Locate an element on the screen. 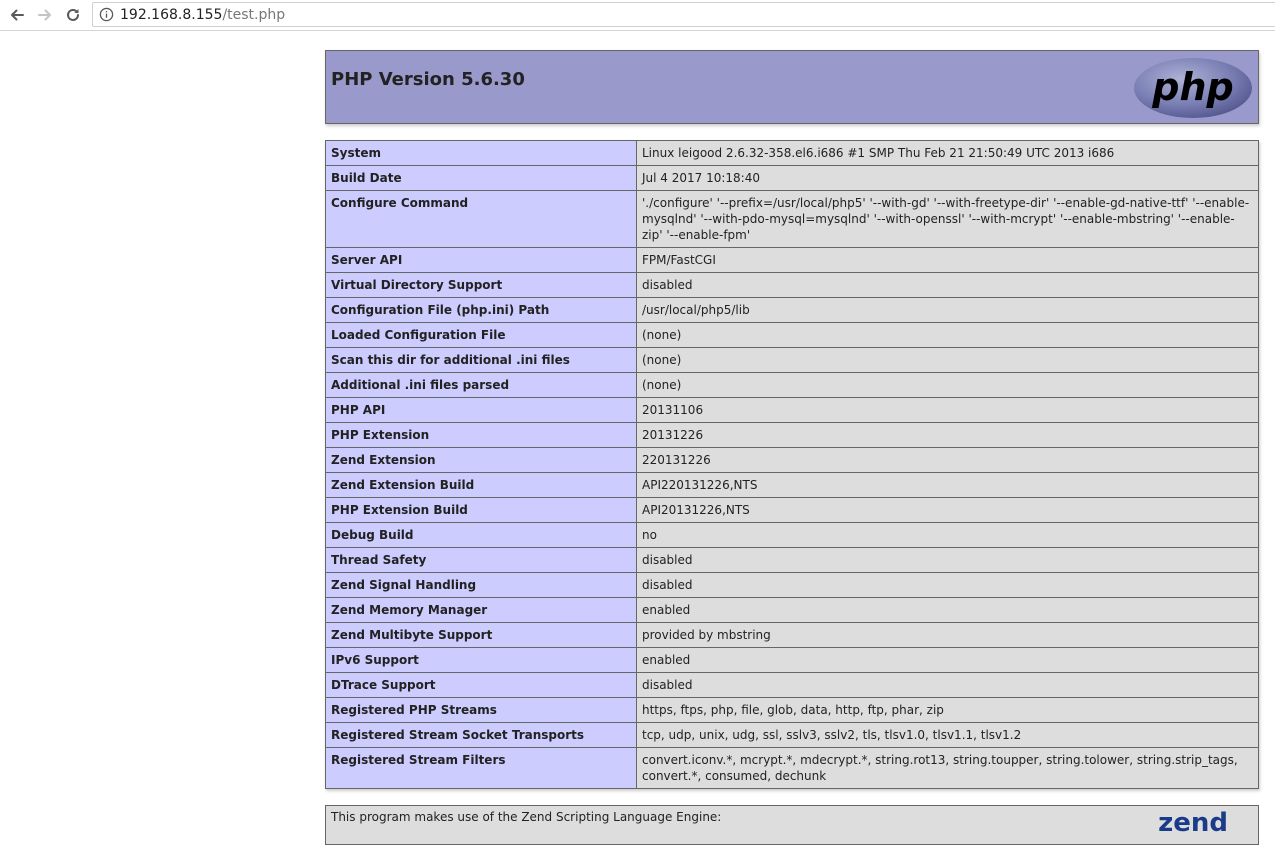 Image resolution: width=1275 pixels, height=845 pixels. row-key: System is located at coordinates (481, 153).